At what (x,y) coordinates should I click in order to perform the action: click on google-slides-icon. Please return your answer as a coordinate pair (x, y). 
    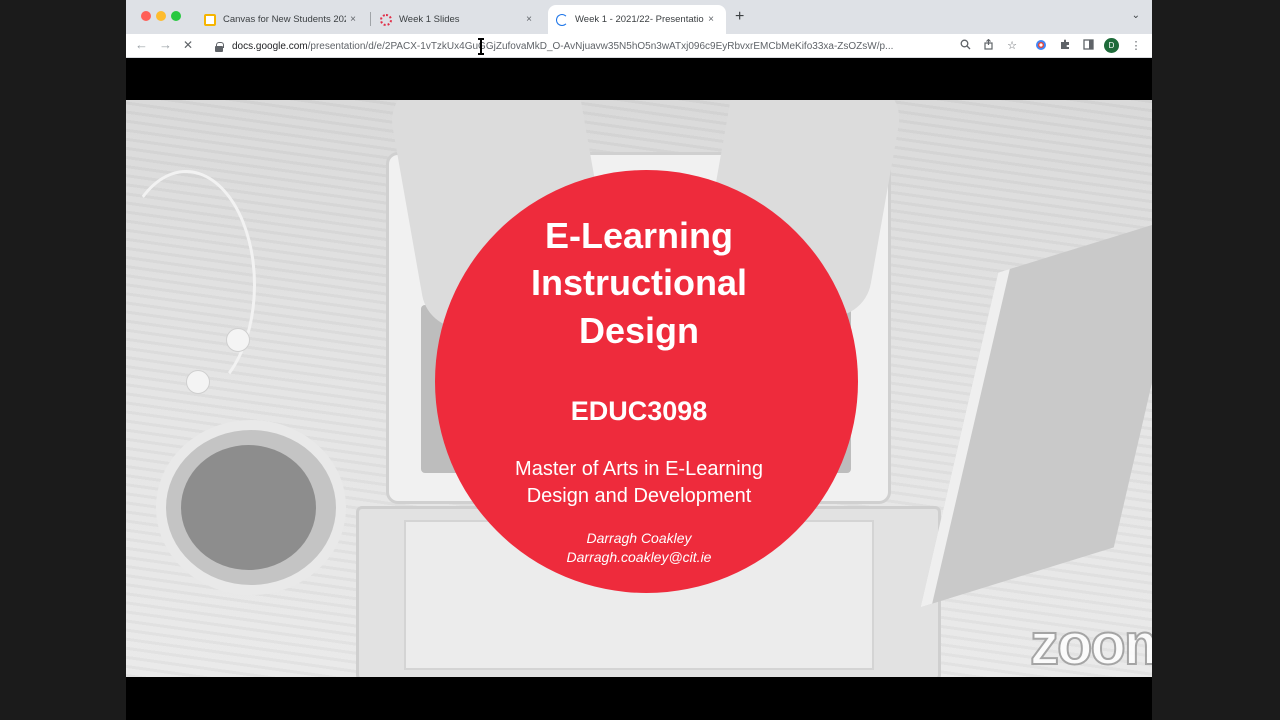
    Looking at the image, I should click on (210, 19).